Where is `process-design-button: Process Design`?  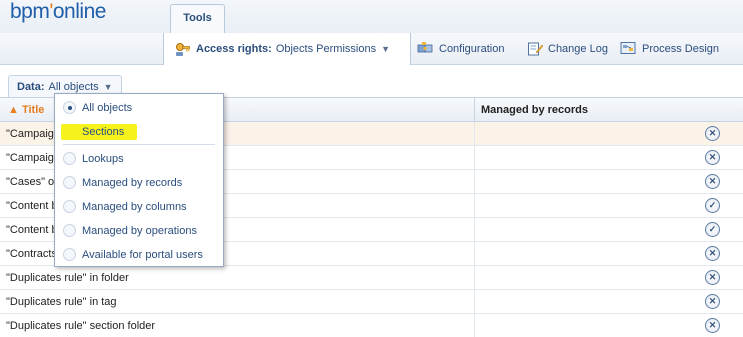 process-design-button: Process Design is located at coordinates (669, 49).